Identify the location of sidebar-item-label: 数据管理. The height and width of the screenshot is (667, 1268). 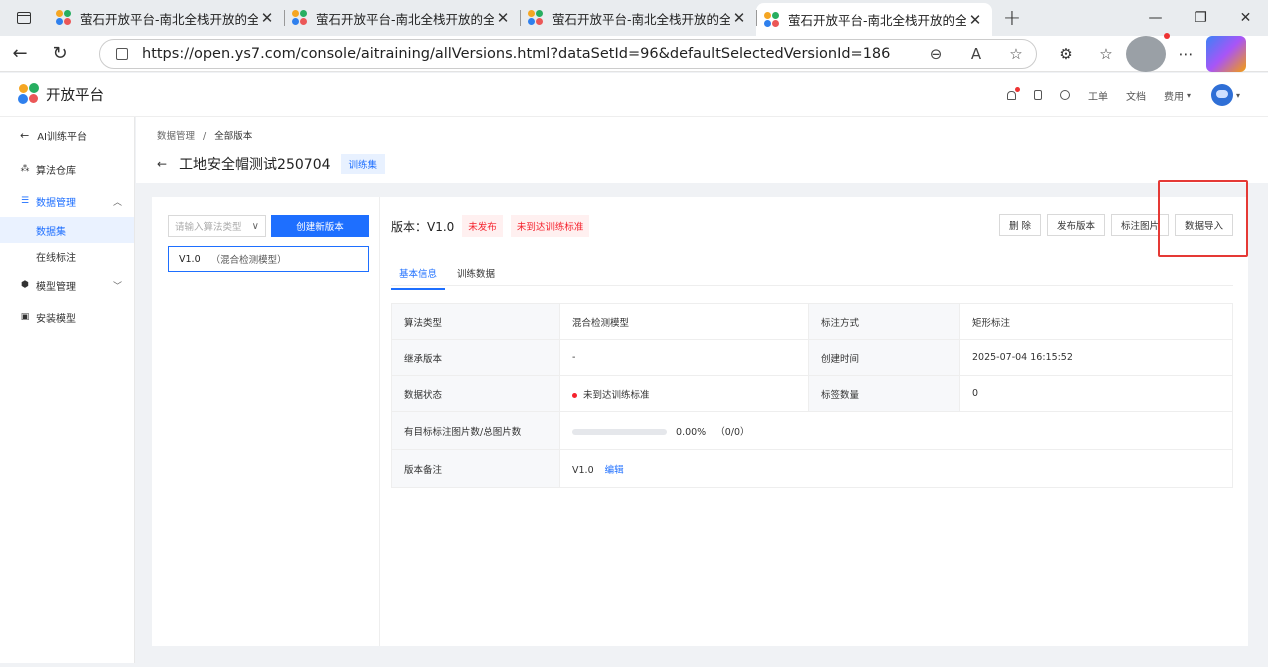
(56, 203).